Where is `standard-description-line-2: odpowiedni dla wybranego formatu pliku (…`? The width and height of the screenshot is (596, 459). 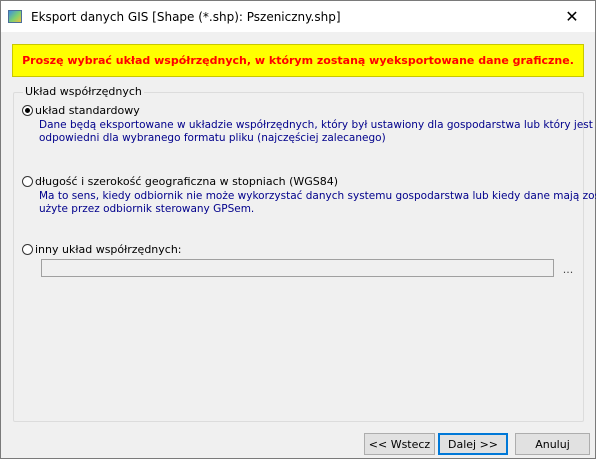 standard-description-line-2: odpowiedni dla wybranego formatu pliku (… is located at coordinates (212, 138).